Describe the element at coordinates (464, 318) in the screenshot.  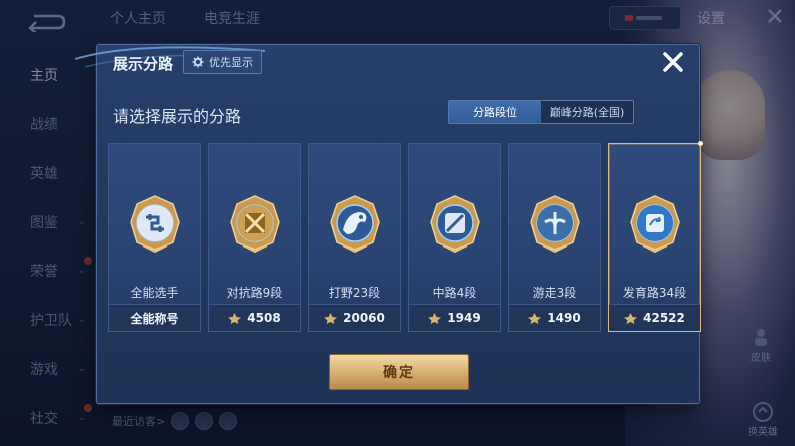
I see `lane-card-value: 1949` at that location.